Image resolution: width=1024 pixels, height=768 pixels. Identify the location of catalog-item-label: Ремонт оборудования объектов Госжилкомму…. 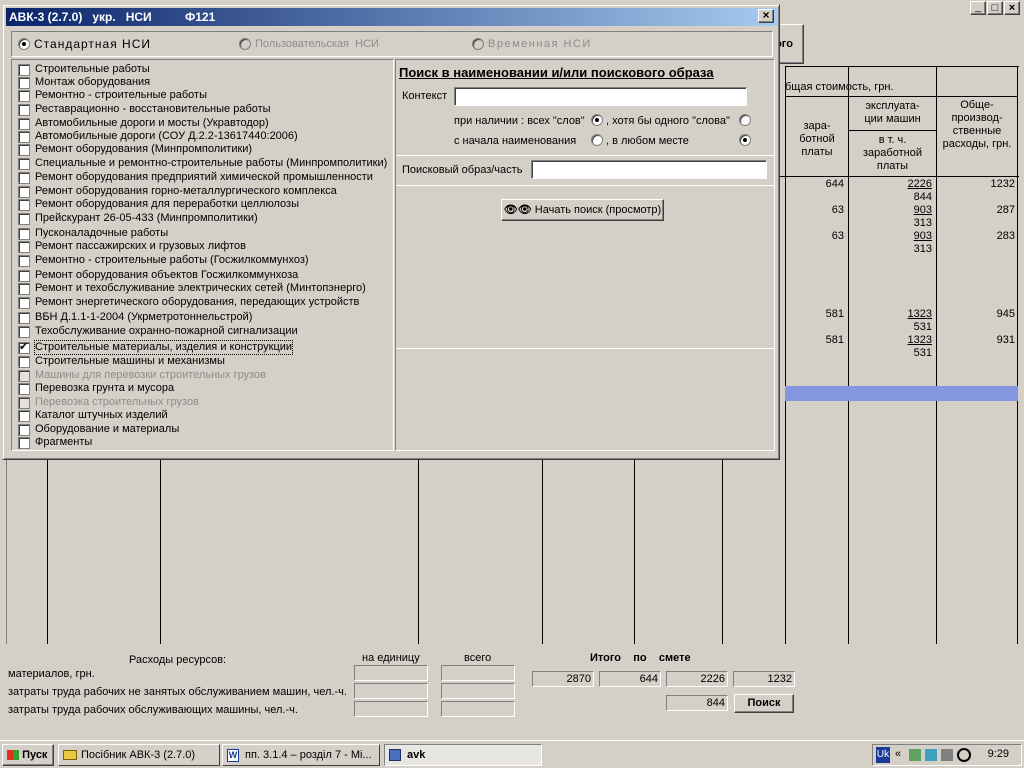
(166, 275).